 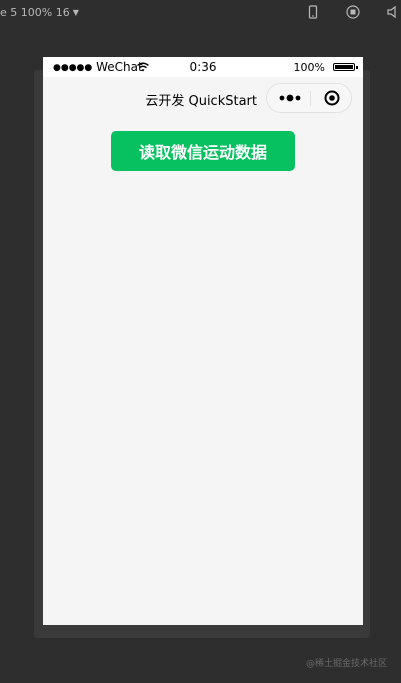 What do you see at coordinates (309, 67) in the screenshot?
I see `battery-percentage: 100%` at bounding box center [309, 67].